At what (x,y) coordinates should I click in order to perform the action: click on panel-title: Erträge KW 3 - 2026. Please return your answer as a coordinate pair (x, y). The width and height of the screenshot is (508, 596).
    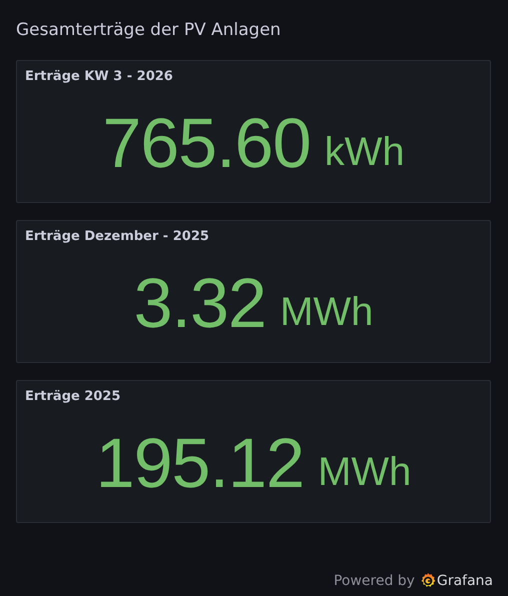
    Looking at the image, I should click on (99, 76).